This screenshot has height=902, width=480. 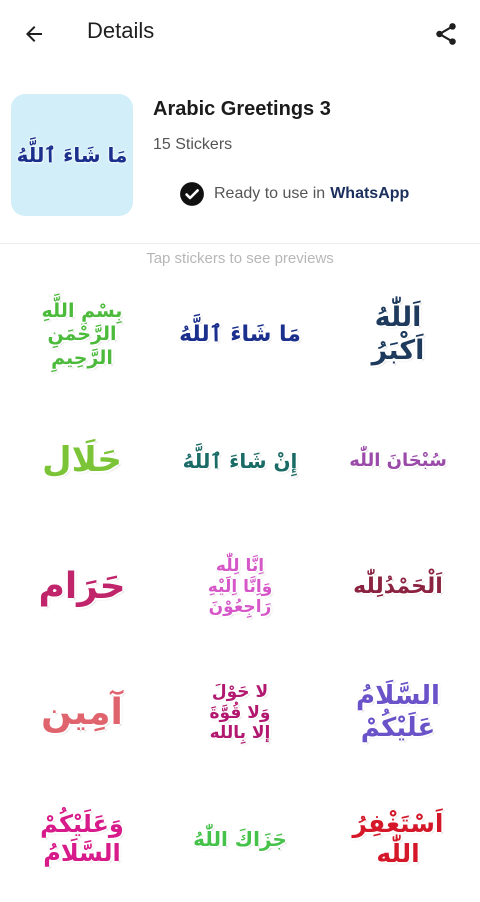 I want to click on sticker-cell: سُبْحَانَ اللّٰه, so click(x=398, y=461).